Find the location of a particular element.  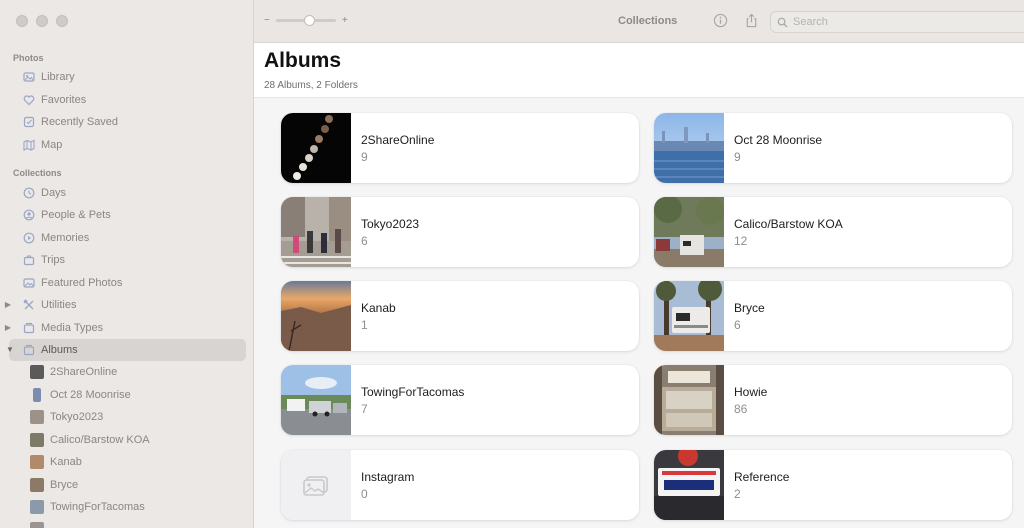

map-icon is located at coordinates (29, 145).